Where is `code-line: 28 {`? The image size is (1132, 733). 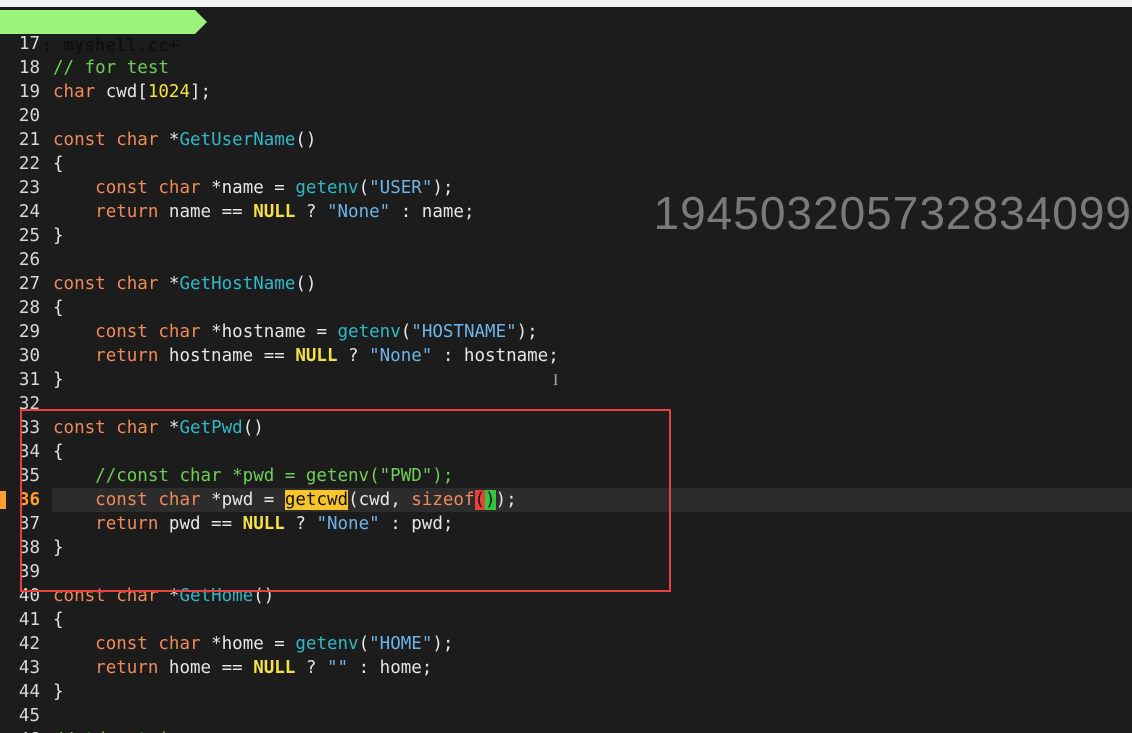
code-line: 28 { is located at coordinates (566, 308).